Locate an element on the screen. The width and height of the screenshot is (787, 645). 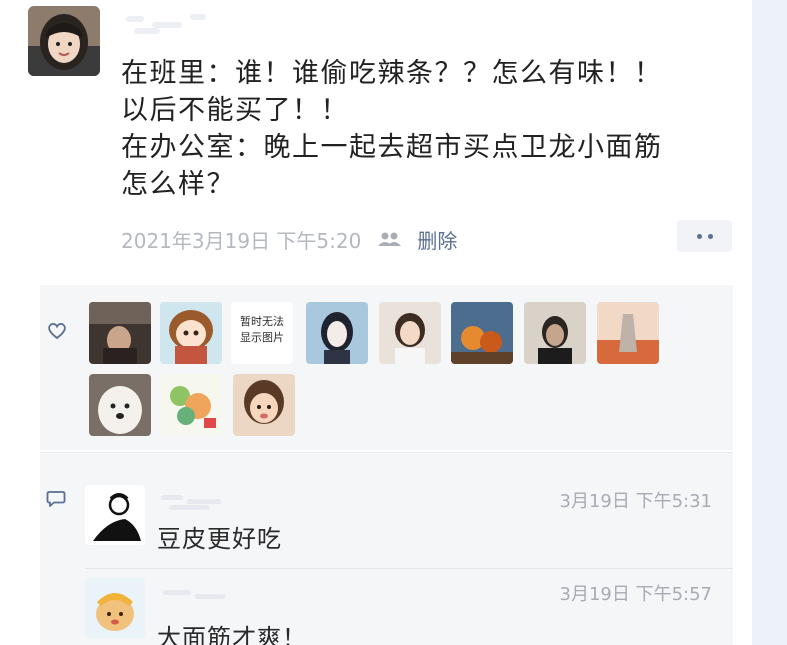
avatar-placeholder-line: 显示图片 is located at coordinates (262, 337).